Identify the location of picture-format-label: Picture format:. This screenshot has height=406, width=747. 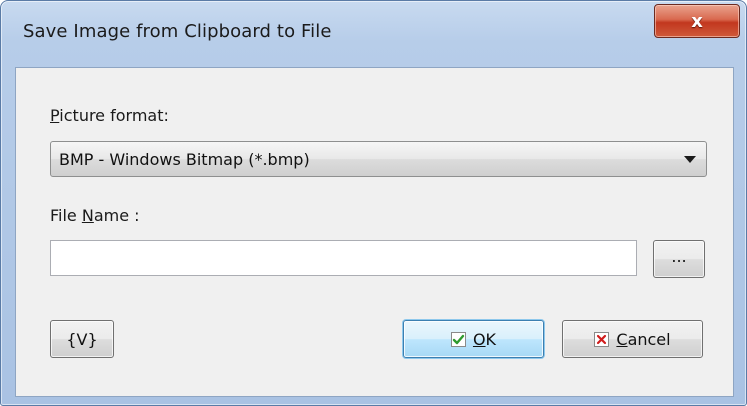
(109, 115).